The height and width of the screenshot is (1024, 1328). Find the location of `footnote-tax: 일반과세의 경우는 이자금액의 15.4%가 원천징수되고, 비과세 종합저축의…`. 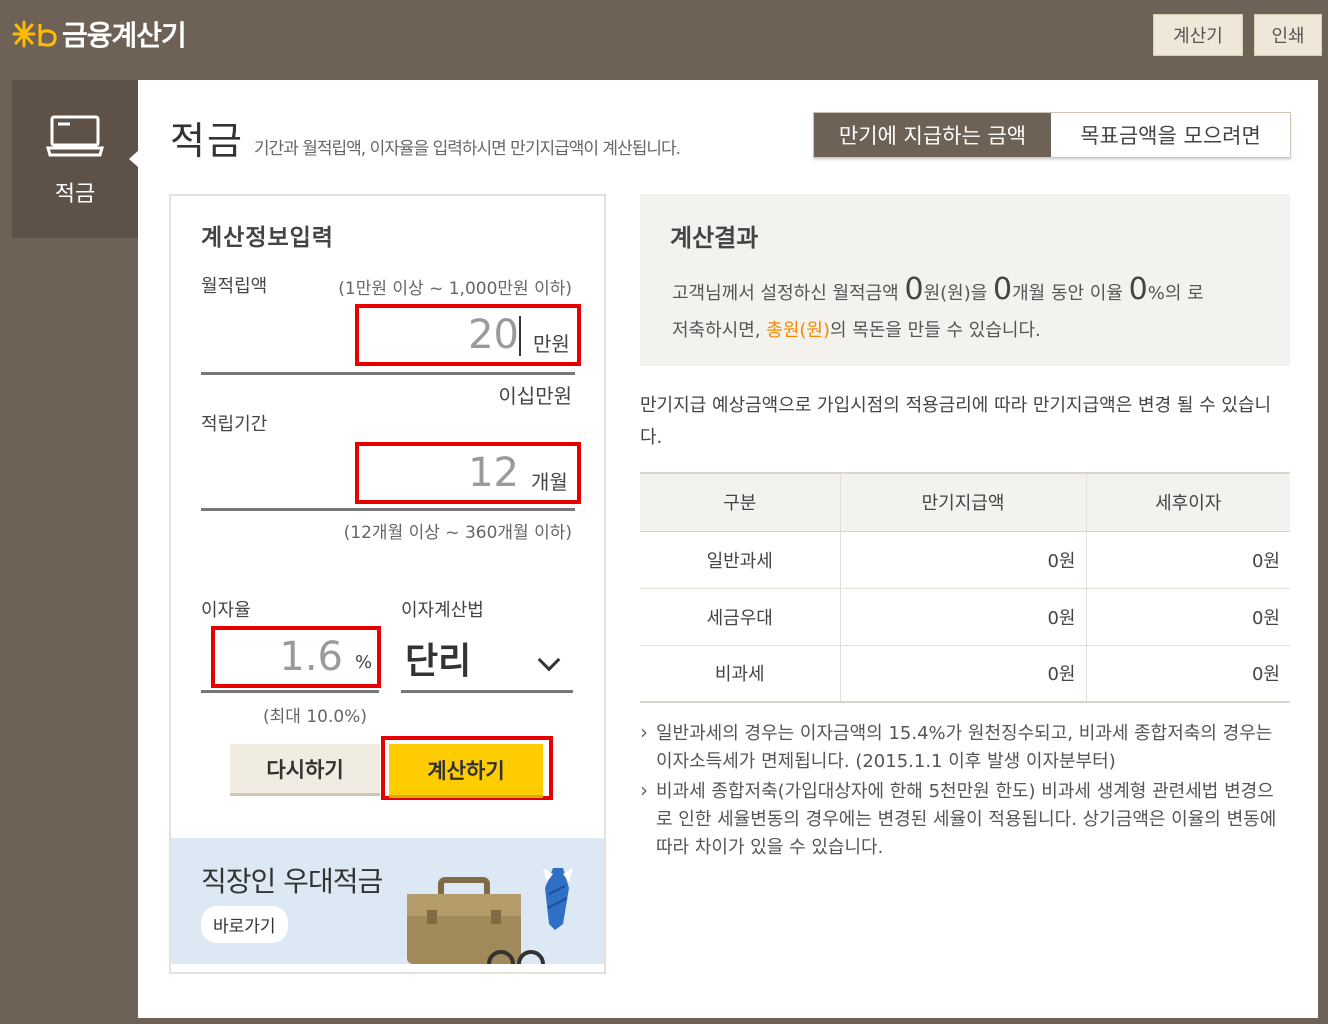

footnote-tax: 일반과세의 경우는 이자금액의 15.4%가 원천징수되고, 비과세 종합저축의… is located at coordinates (965, 747).